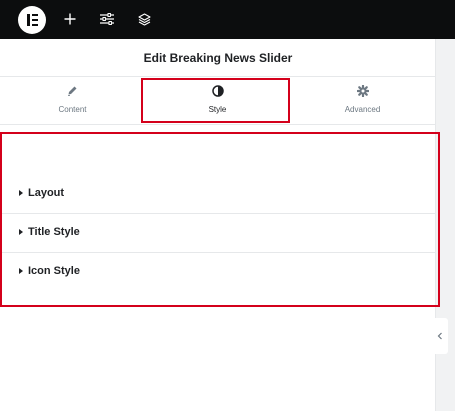 This screenshot has width=455, height=411. I want to click on chevron-left-icon, so click(440, 336).